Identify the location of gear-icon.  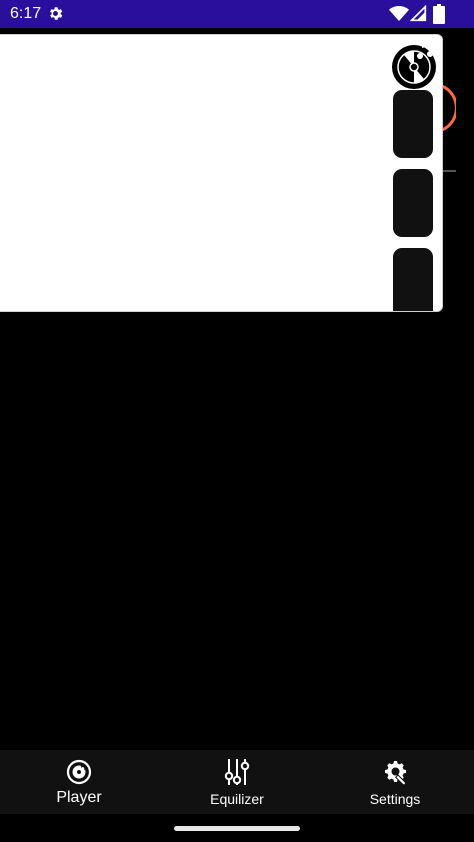
(56, 13).